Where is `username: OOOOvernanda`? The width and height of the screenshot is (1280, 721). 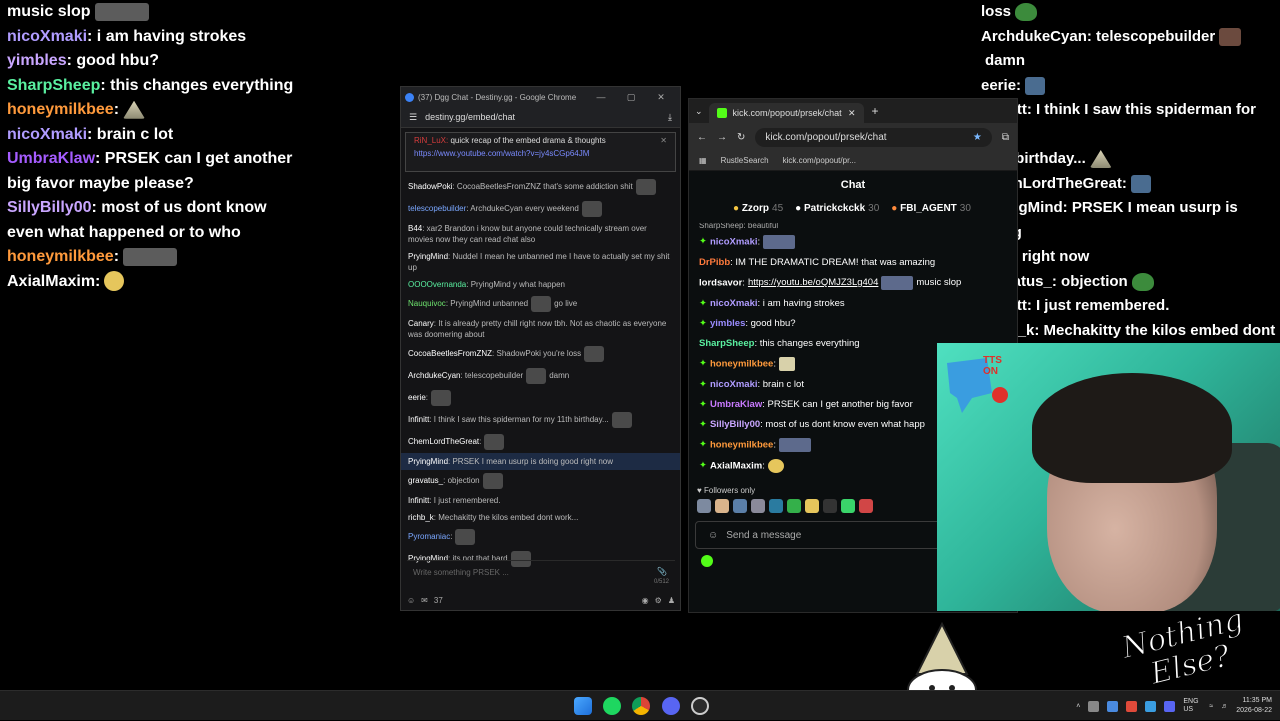 username: OOOOvernanda is located at coordinates (437, 284).